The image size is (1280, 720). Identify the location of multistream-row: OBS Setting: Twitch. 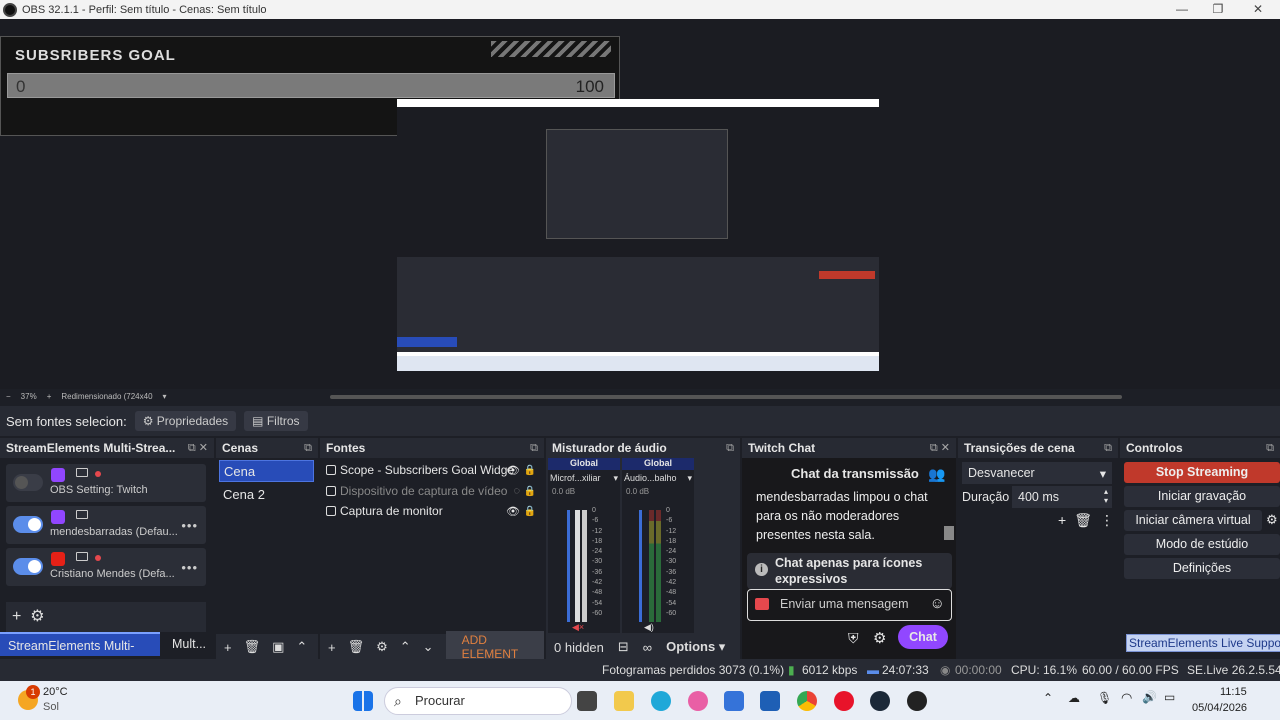
(106, 483).